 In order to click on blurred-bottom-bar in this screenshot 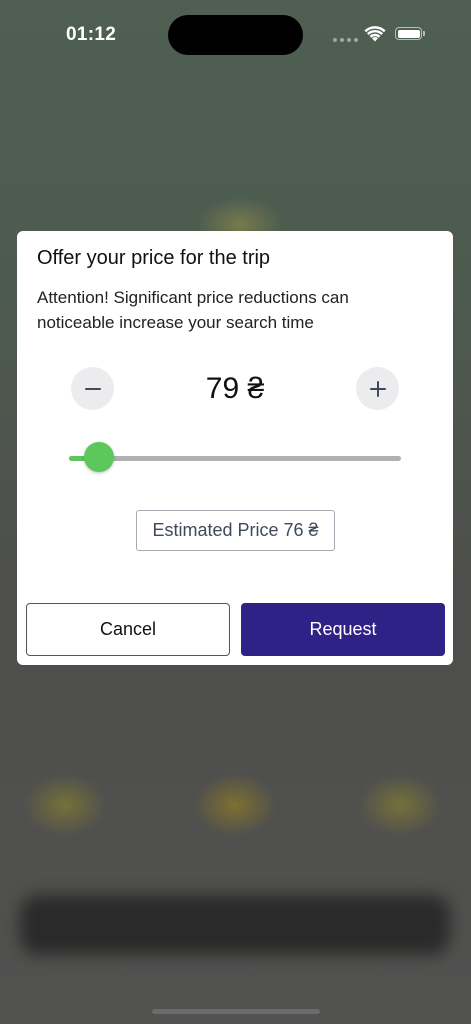, I will do `click(235, 925)`.